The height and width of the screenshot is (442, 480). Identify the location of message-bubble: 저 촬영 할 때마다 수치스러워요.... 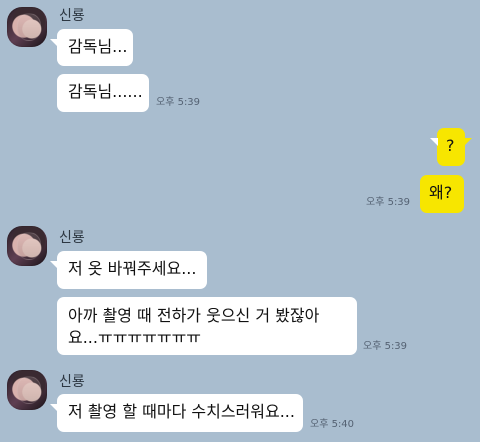
(176, 413).